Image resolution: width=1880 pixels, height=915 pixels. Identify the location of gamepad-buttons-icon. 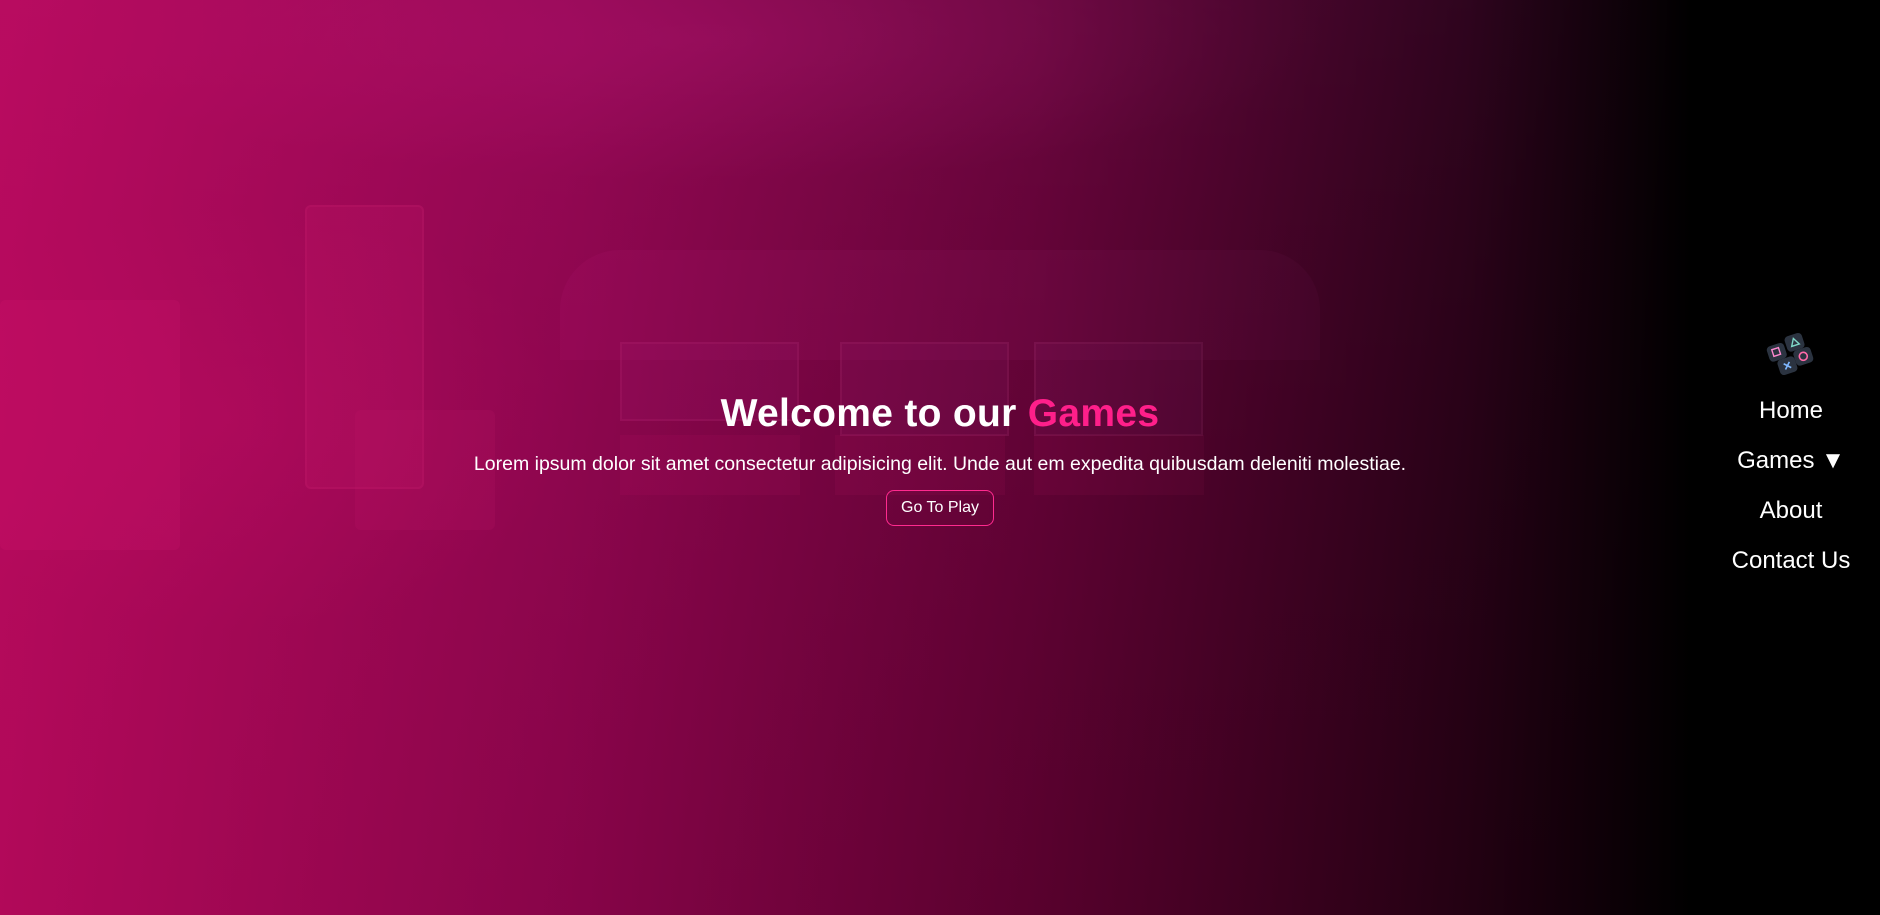
(1791, 354).